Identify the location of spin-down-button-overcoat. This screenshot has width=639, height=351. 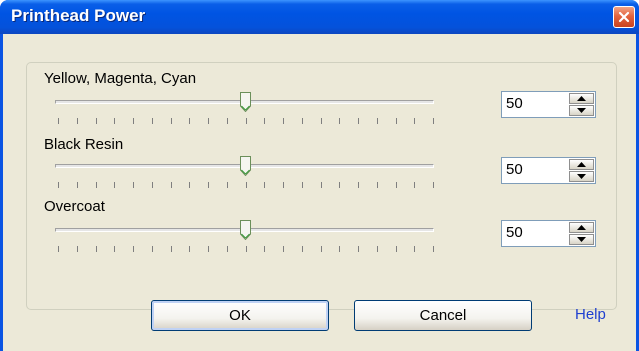
(581, 239).